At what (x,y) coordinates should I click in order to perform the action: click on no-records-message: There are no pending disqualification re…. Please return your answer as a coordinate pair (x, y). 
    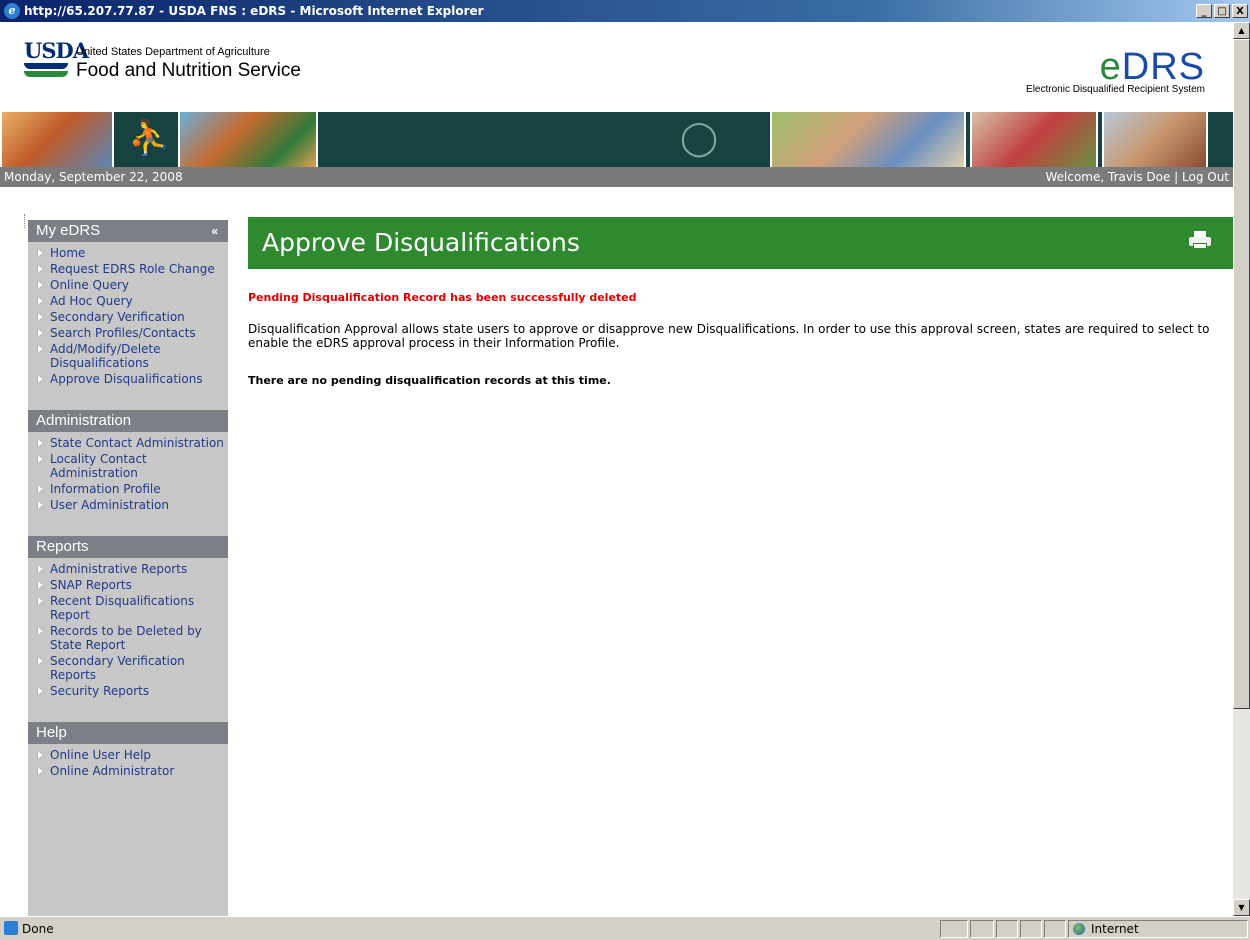
    Looking at the image, I should click on (429, 380).